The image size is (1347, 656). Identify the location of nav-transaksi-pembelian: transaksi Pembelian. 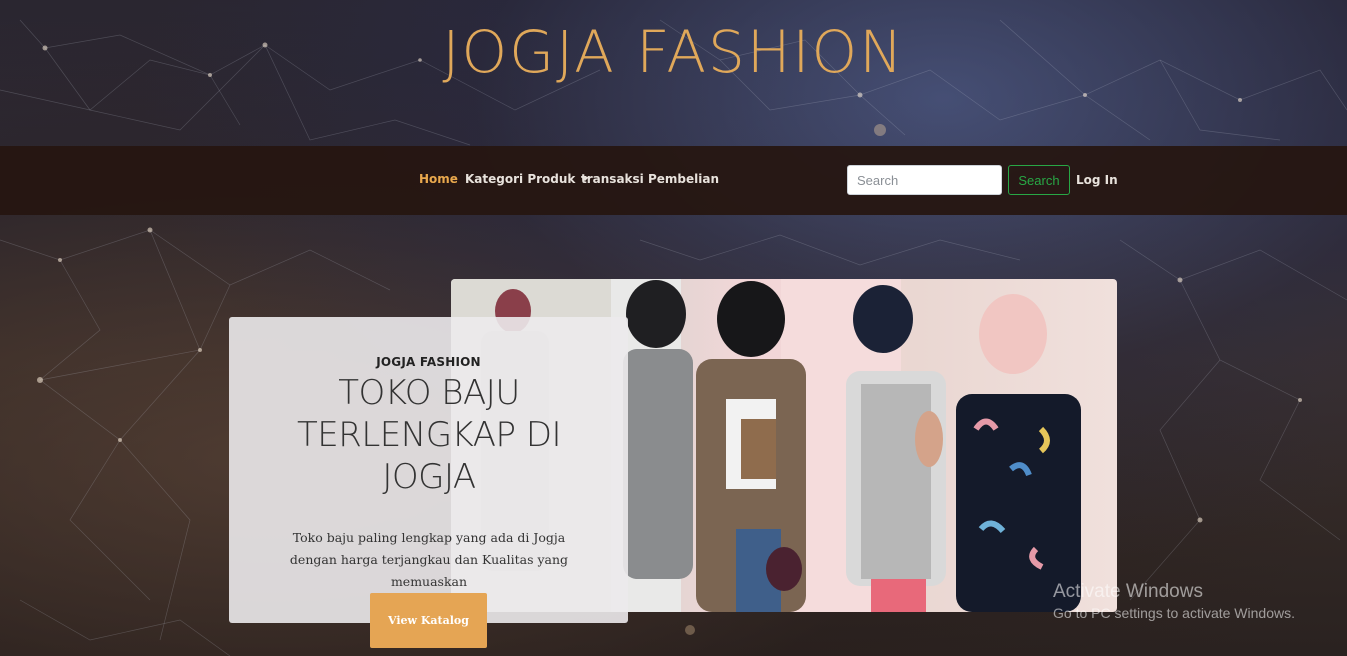
(650, 179).